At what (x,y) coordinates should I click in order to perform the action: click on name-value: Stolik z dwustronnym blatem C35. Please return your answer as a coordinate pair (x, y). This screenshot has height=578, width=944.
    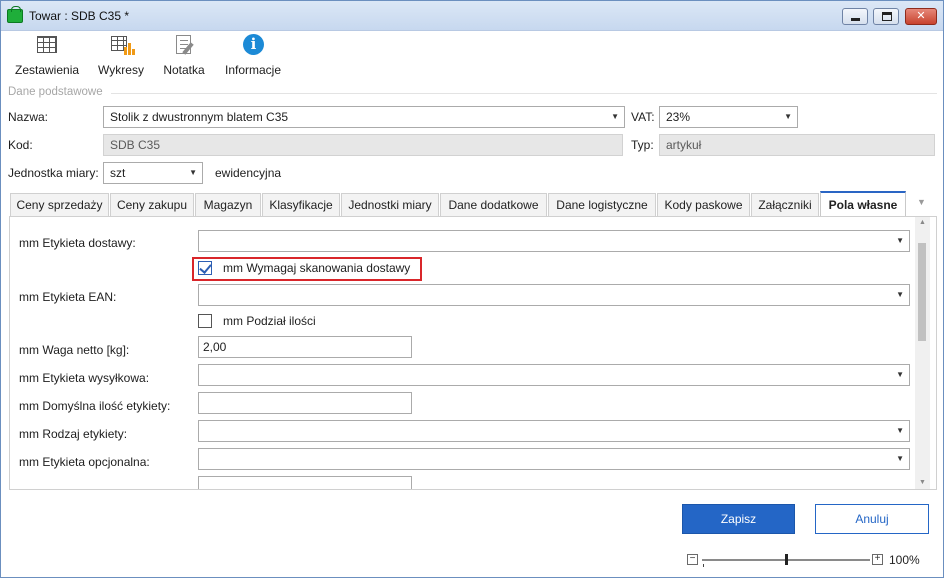
    Looking at the image, I should click on (199, 117).